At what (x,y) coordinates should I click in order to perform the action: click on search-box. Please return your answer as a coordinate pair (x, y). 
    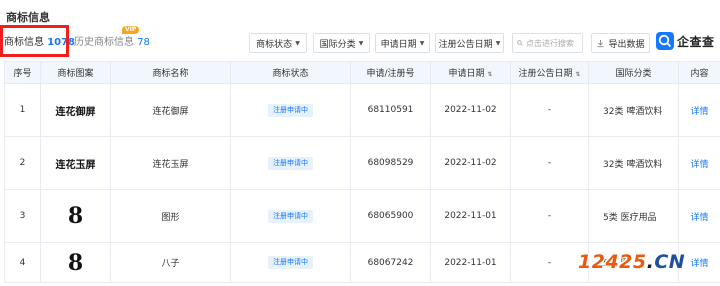
    Looking at the image, I should click on (547, 43).